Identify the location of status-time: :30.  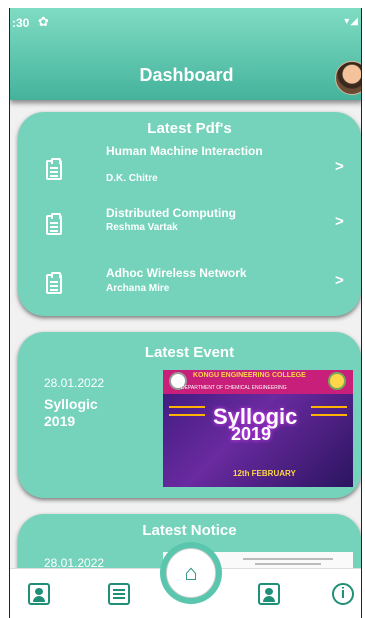
(21, 23).